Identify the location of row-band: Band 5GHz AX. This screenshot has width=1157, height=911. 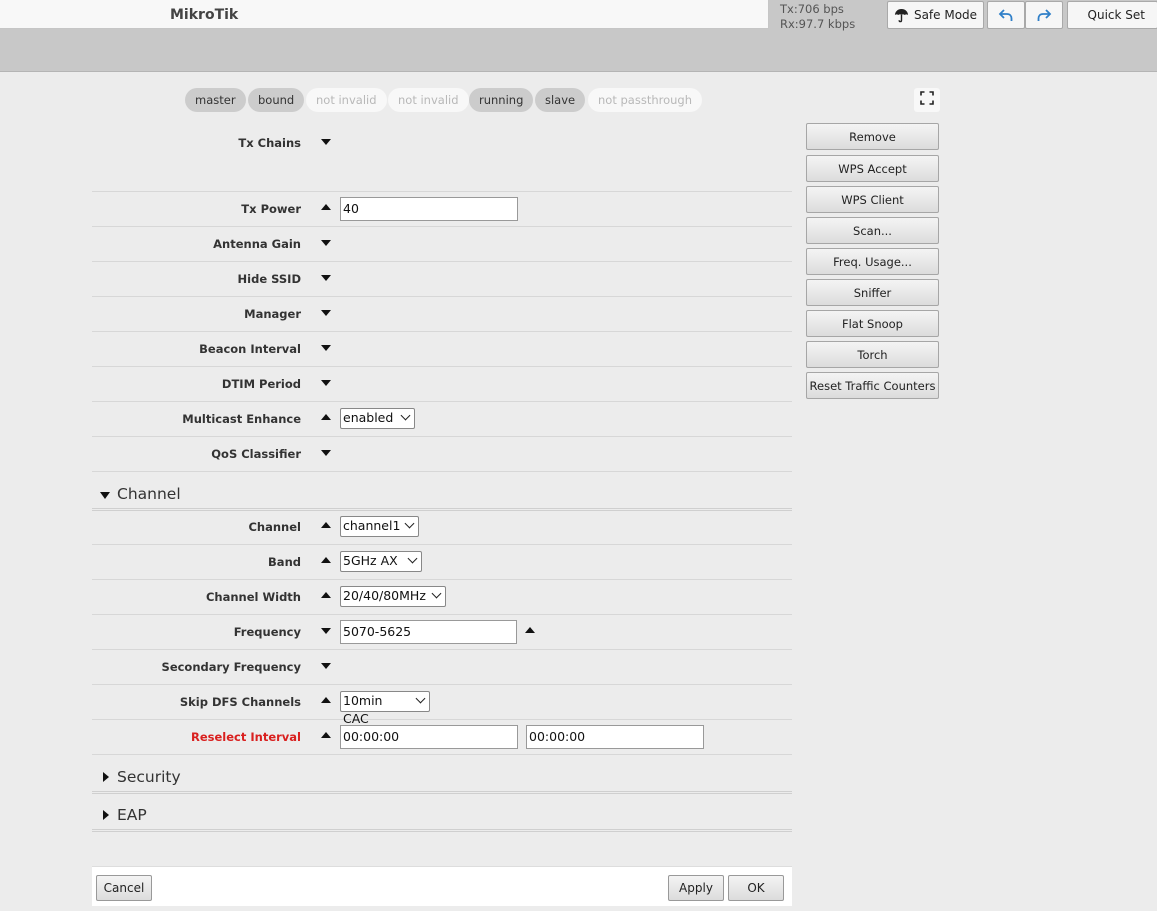
(442, 562).